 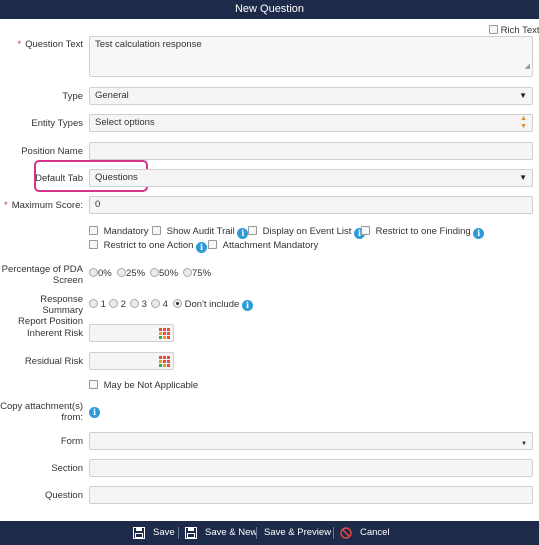 What do you see at coordinates (55, 333) in the screenshot?
I see `inherent-risk-label: Inherent Risk` at bounding box center [55, 333].